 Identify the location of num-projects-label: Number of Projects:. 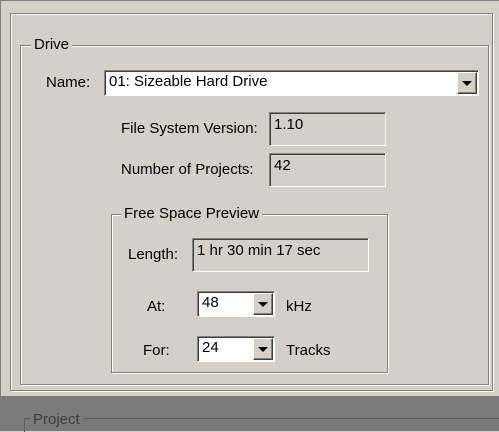
(187, 169).